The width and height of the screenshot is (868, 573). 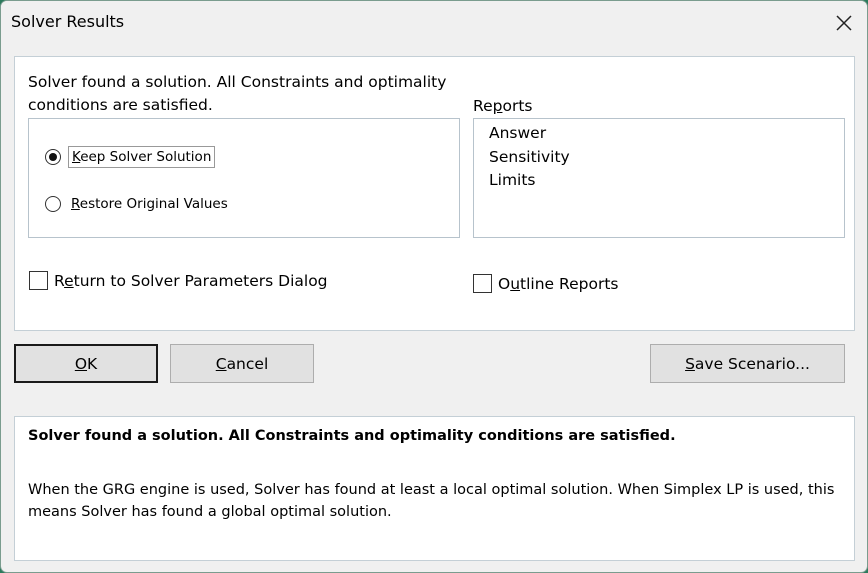 I want to click on report-item-answer: Answer, so click(x=659, y=134).